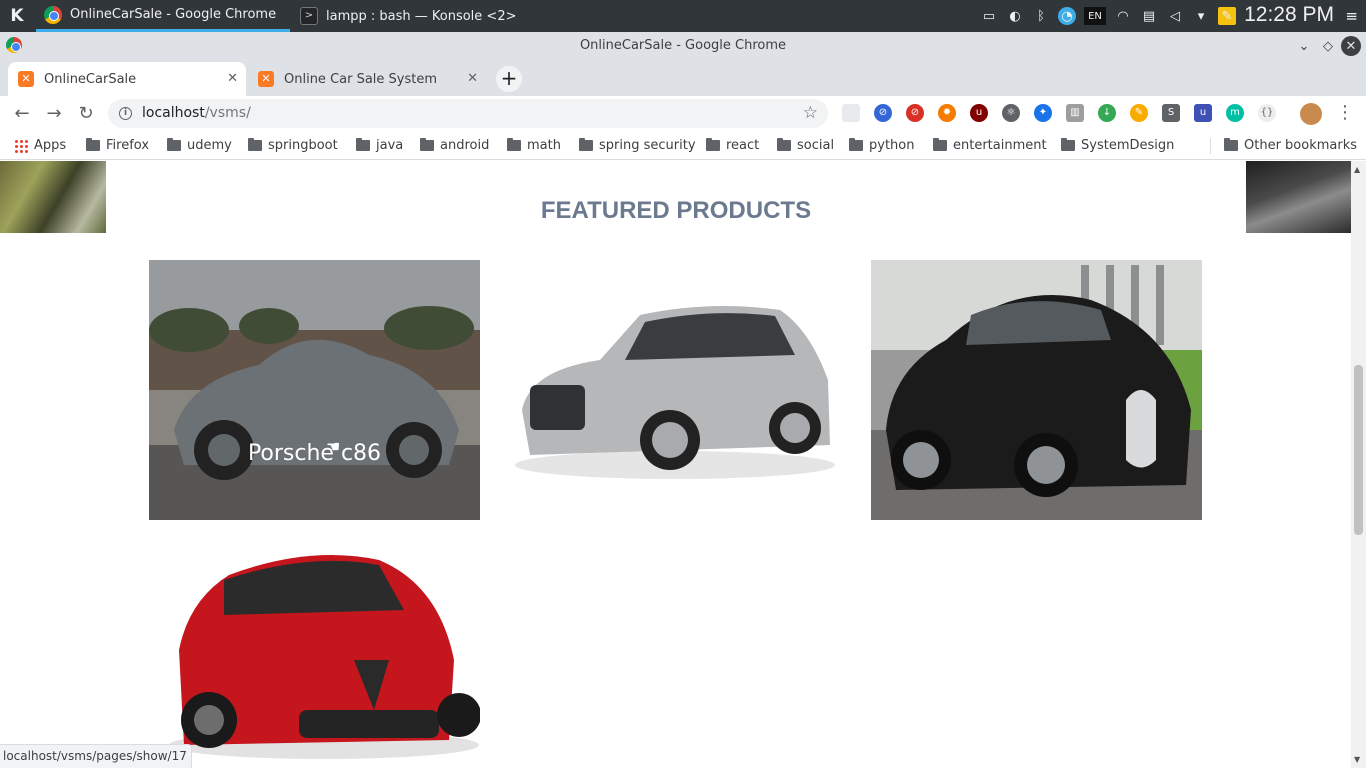 Image resolution: width=1366 pixels, height=768 pixels. I want to click on extension-printer-icon: ▥, so click(1075, 113).